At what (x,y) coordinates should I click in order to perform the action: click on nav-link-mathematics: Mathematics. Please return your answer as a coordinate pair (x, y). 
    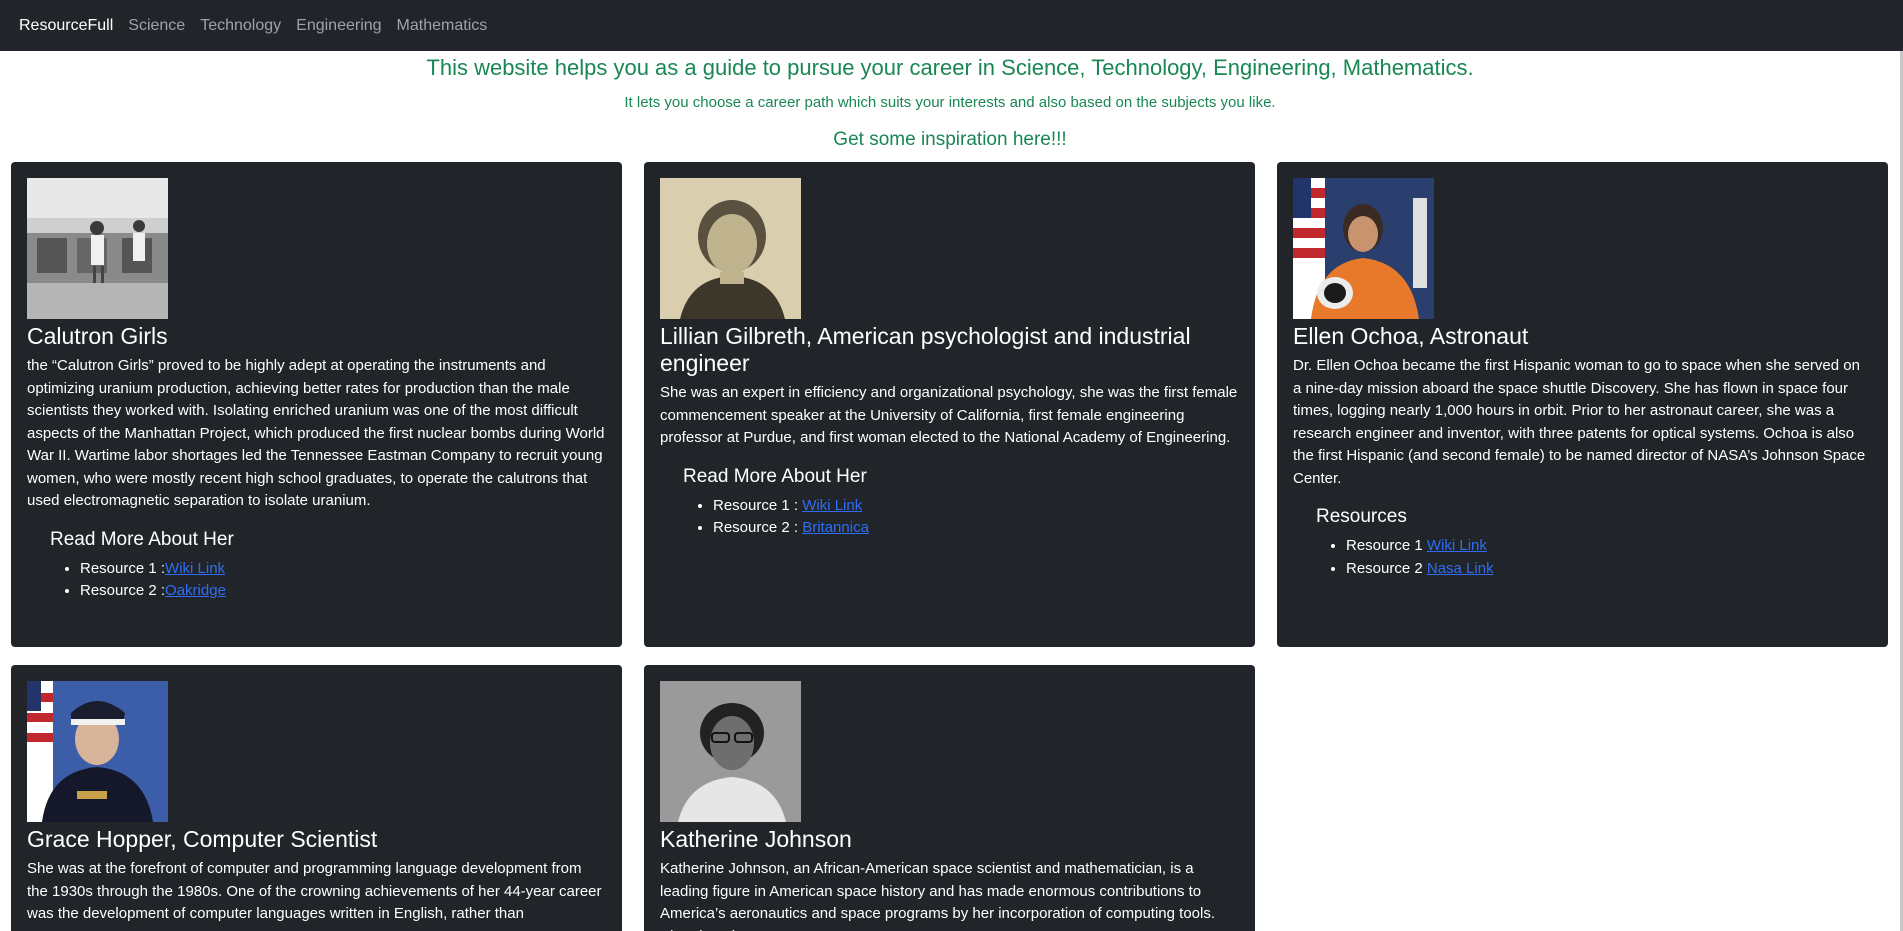
    Looking at the image, I should click on (442, 26).